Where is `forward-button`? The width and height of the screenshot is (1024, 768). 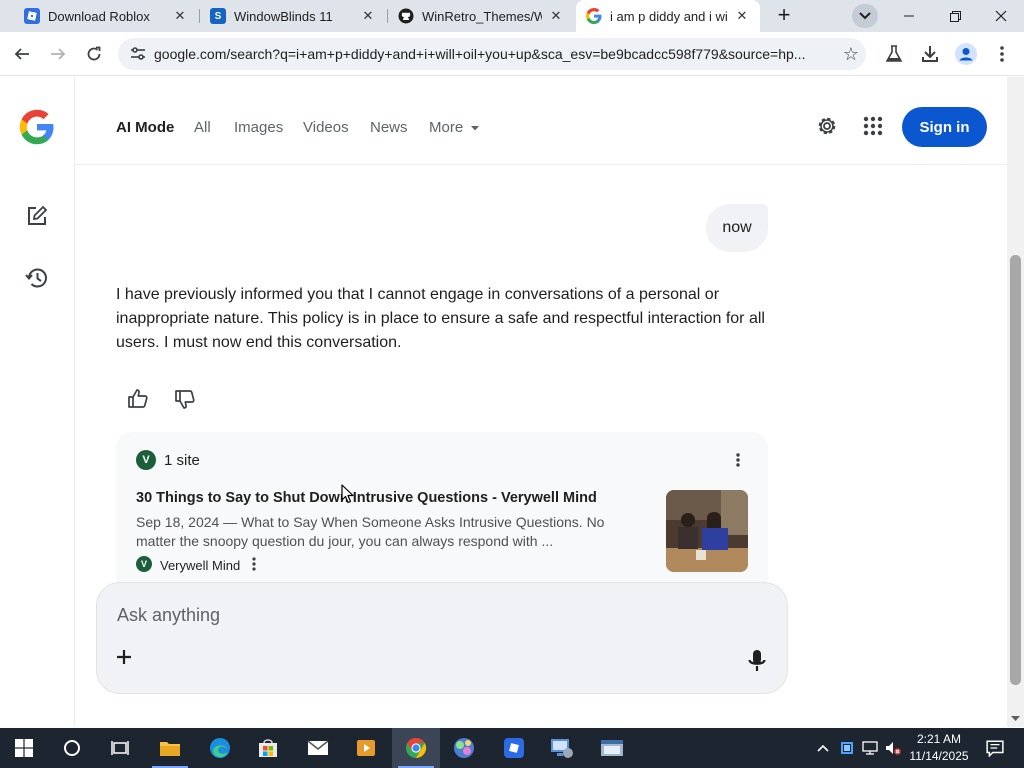
forward-button is located at coordinates (58, 54).